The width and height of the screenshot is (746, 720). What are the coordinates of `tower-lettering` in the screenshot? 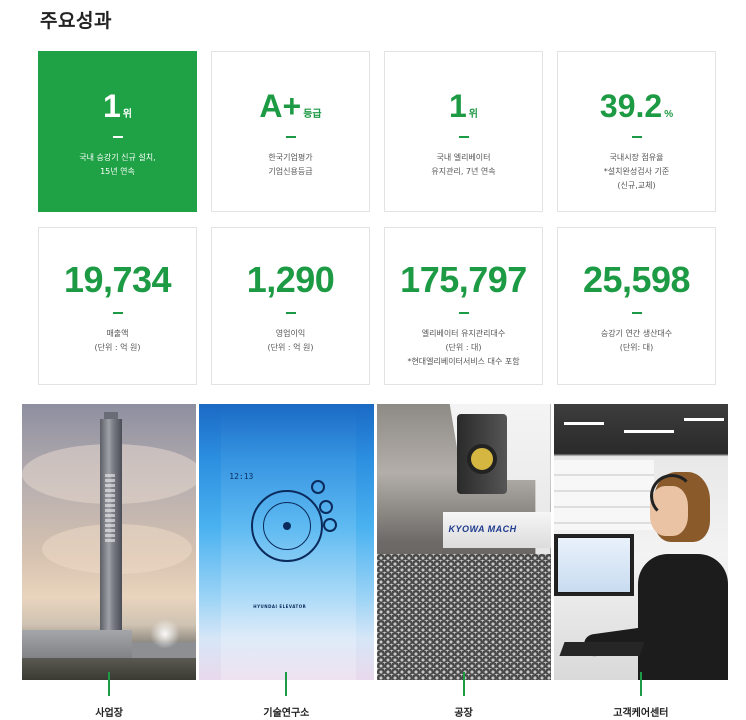 It's located at (110, 509).